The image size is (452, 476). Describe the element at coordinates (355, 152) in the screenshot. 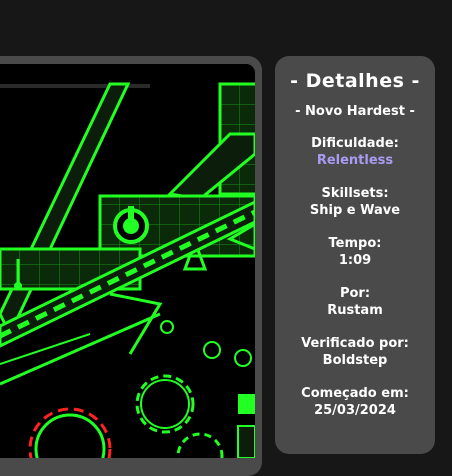

I see `difficulty-field: Dificuldade: Relentless` at that location.